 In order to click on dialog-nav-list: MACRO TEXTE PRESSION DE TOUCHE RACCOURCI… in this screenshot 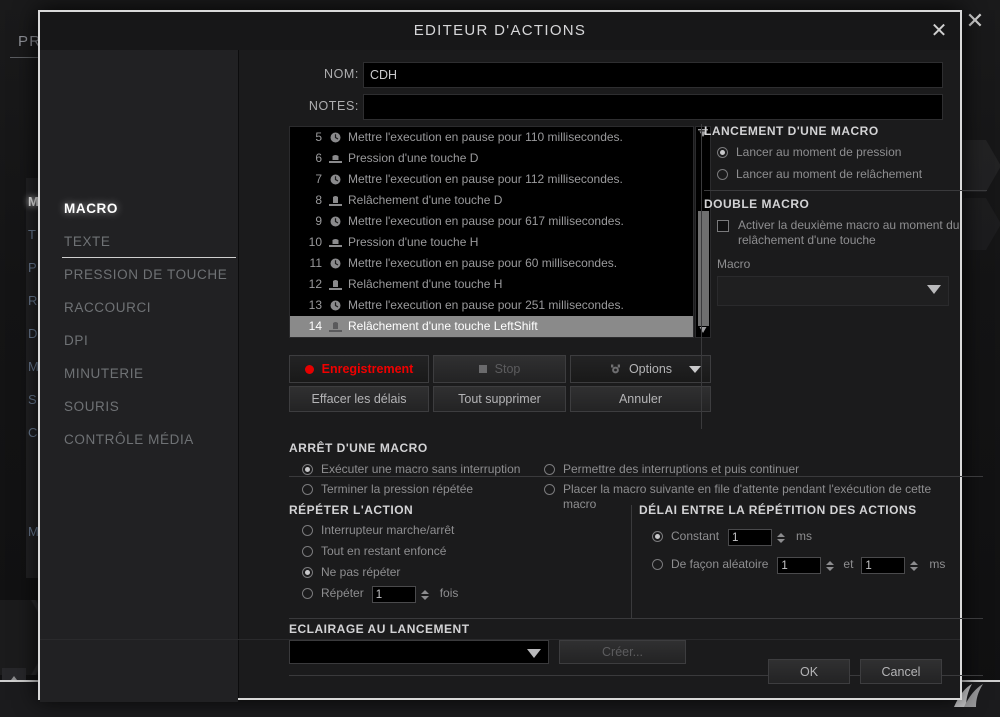, I will do `click(149, 324)`.